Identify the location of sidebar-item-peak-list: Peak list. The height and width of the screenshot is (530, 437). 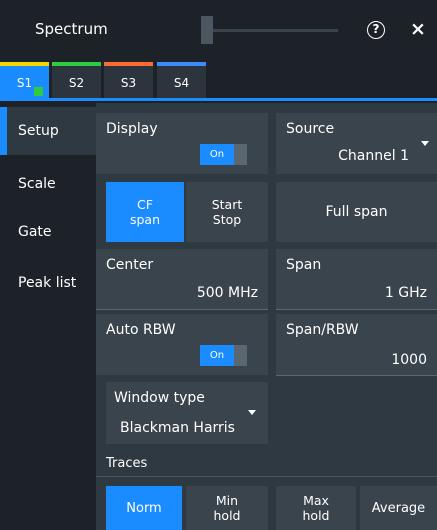
(48, 283).